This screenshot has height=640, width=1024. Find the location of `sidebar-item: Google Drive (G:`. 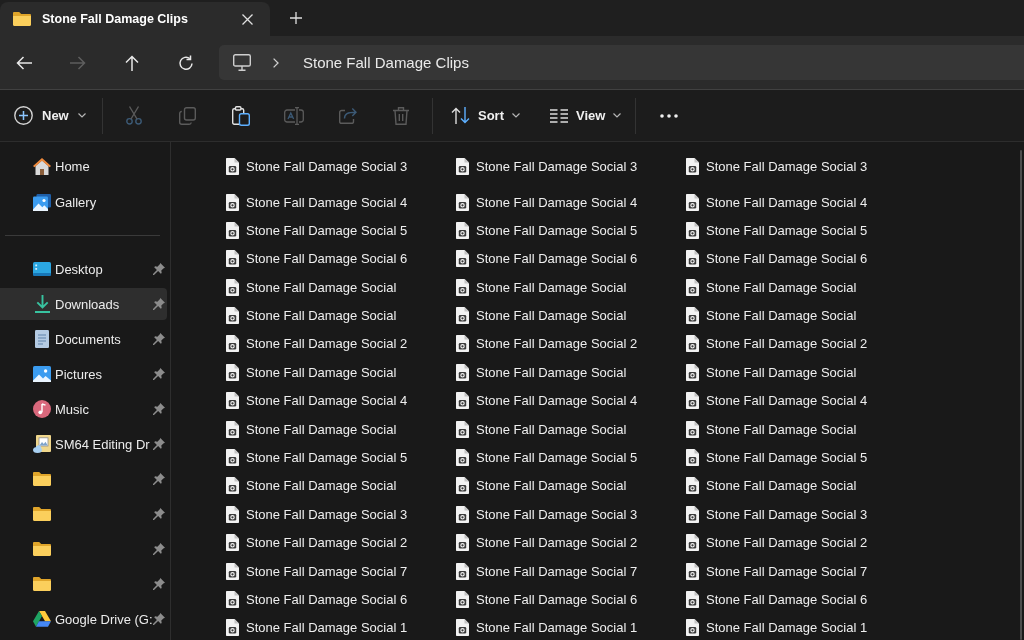

sidebar-item: Google Drive (G: is located at coordinates (83, 619).